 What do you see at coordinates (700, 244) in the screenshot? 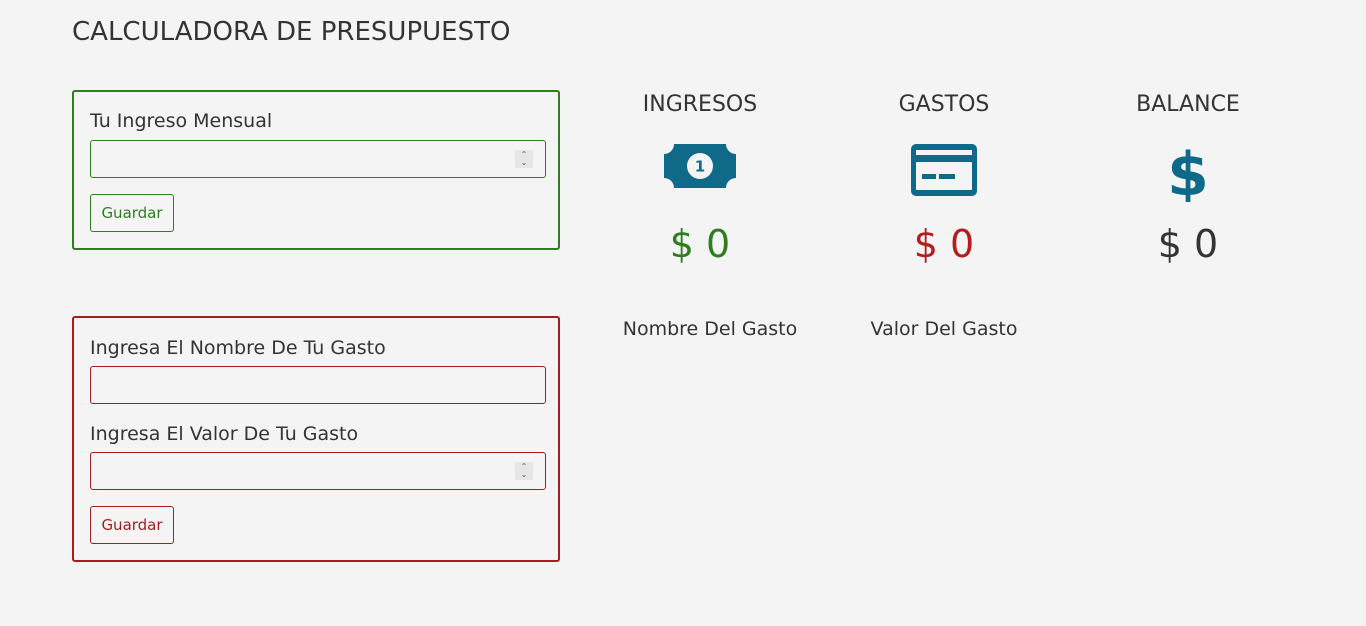
I see `income-total: $ 0` at bounding box center [700, 244].